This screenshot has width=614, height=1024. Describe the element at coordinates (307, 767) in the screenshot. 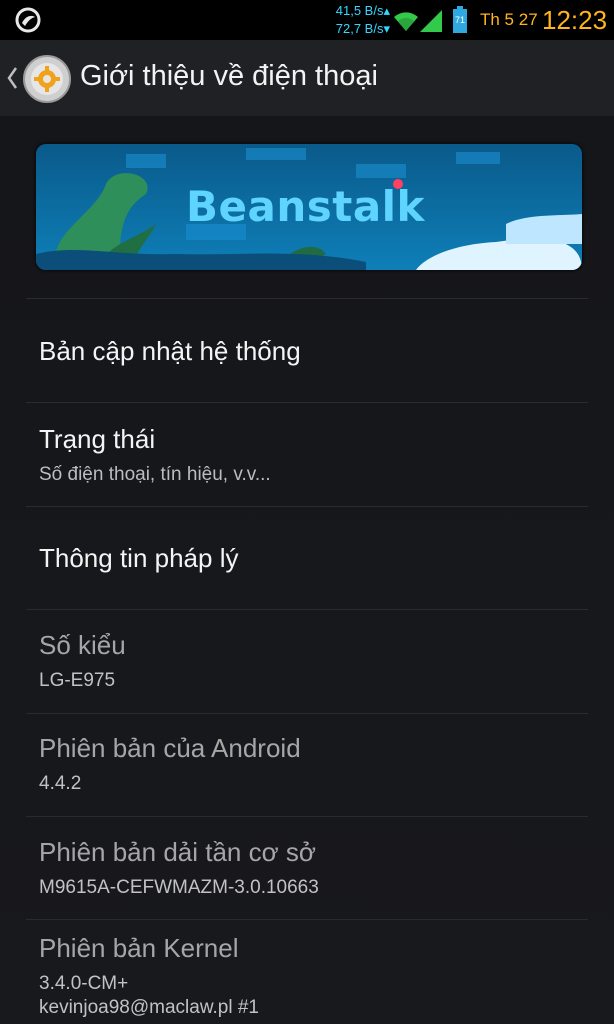

I see `list-item-android-version: Phiên bản của Android 4.4.2` at that location.